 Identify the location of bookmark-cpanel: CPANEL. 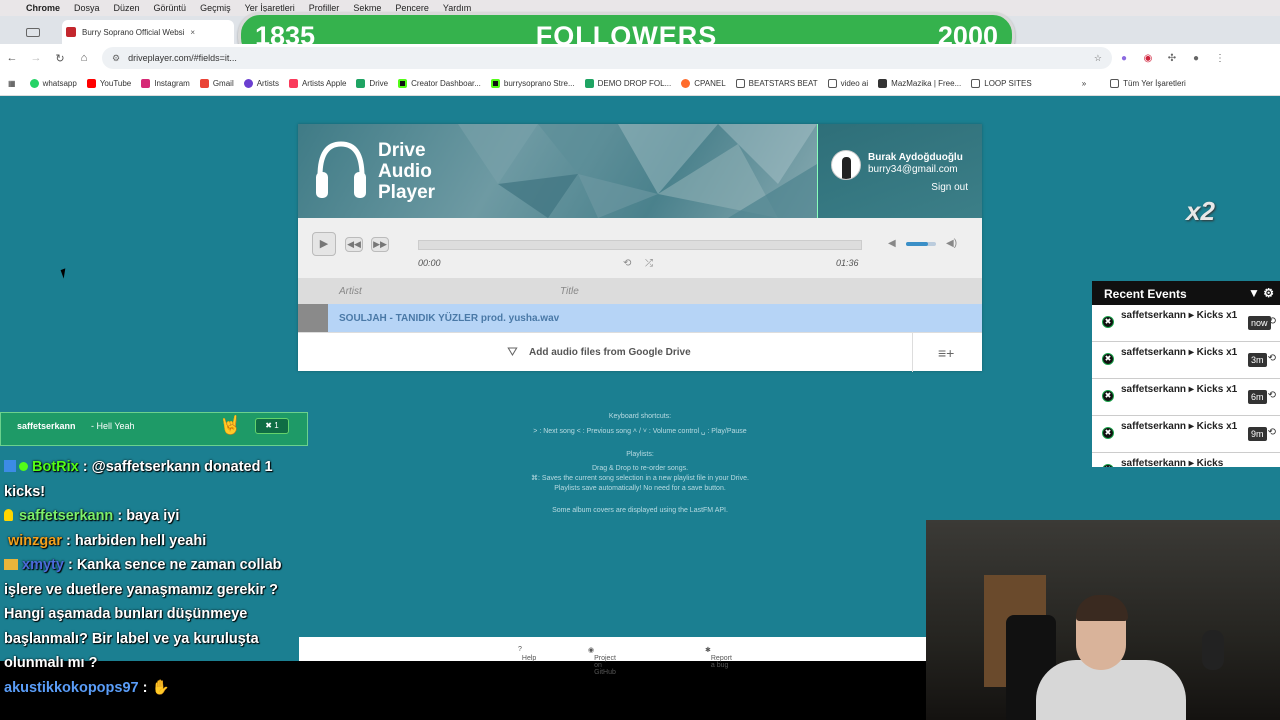
(703, 83).